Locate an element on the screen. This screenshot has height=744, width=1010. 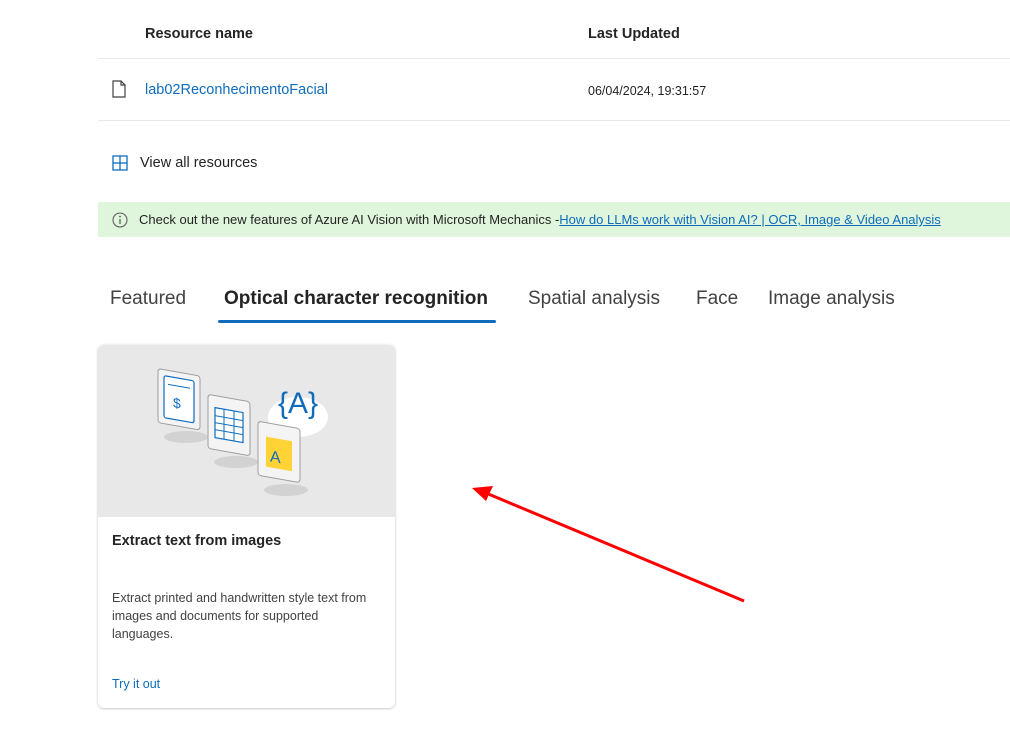
tab-optical-character-recognition: Optical character recognition is located at coordinates (356, 299).